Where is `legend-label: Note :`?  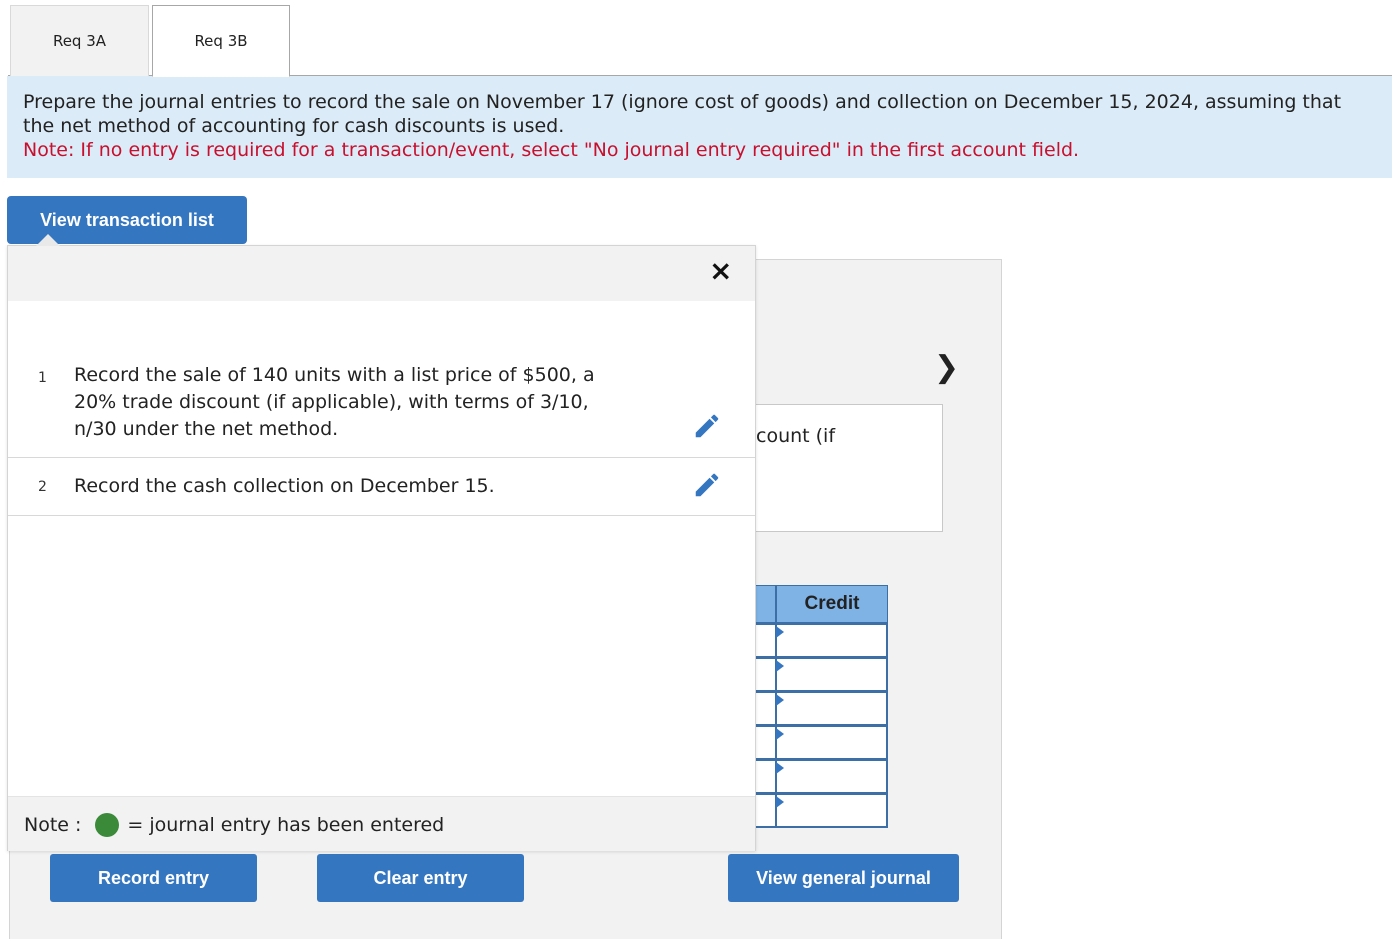
legend-label: Note : is located at coordinates (53, 825).